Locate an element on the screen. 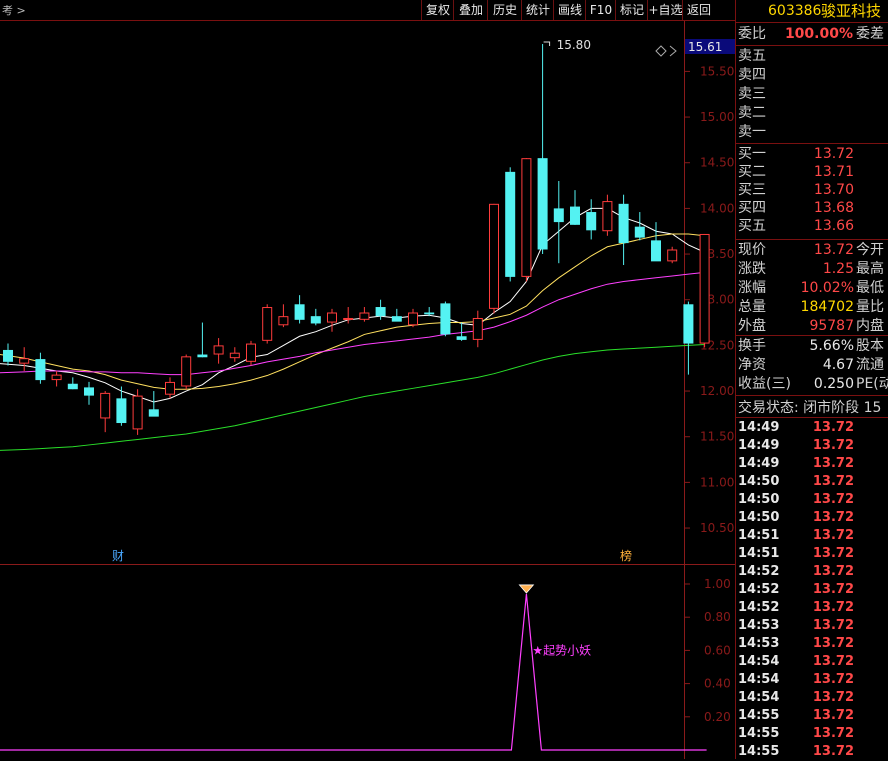 This screenshot has width=888, height=761. y-tick-label: 10.50 is located at coordinates (717, 528).